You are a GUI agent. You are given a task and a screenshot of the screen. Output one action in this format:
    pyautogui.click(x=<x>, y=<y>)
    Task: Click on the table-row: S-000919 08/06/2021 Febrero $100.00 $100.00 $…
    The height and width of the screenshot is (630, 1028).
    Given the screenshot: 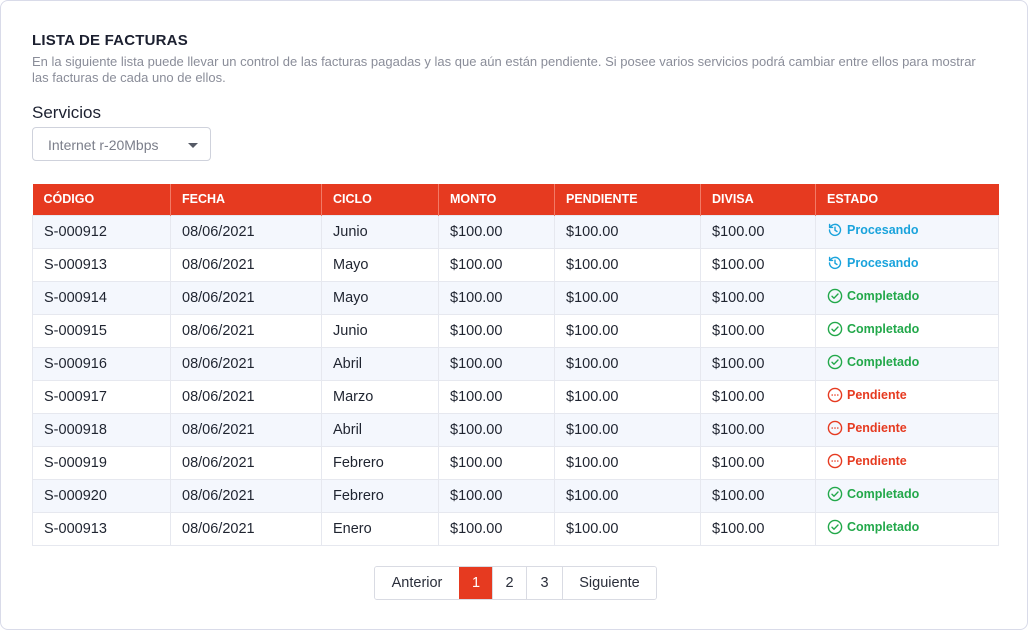 What is the action you would take?
    pyautogui.click(x=515, y=462)
    